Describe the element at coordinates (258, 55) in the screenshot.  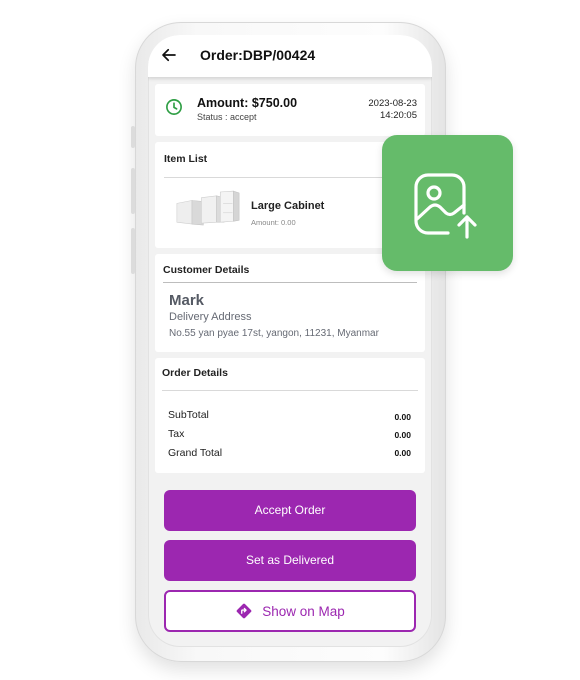
I see `page-title: Order:DBP/00424` at that location.